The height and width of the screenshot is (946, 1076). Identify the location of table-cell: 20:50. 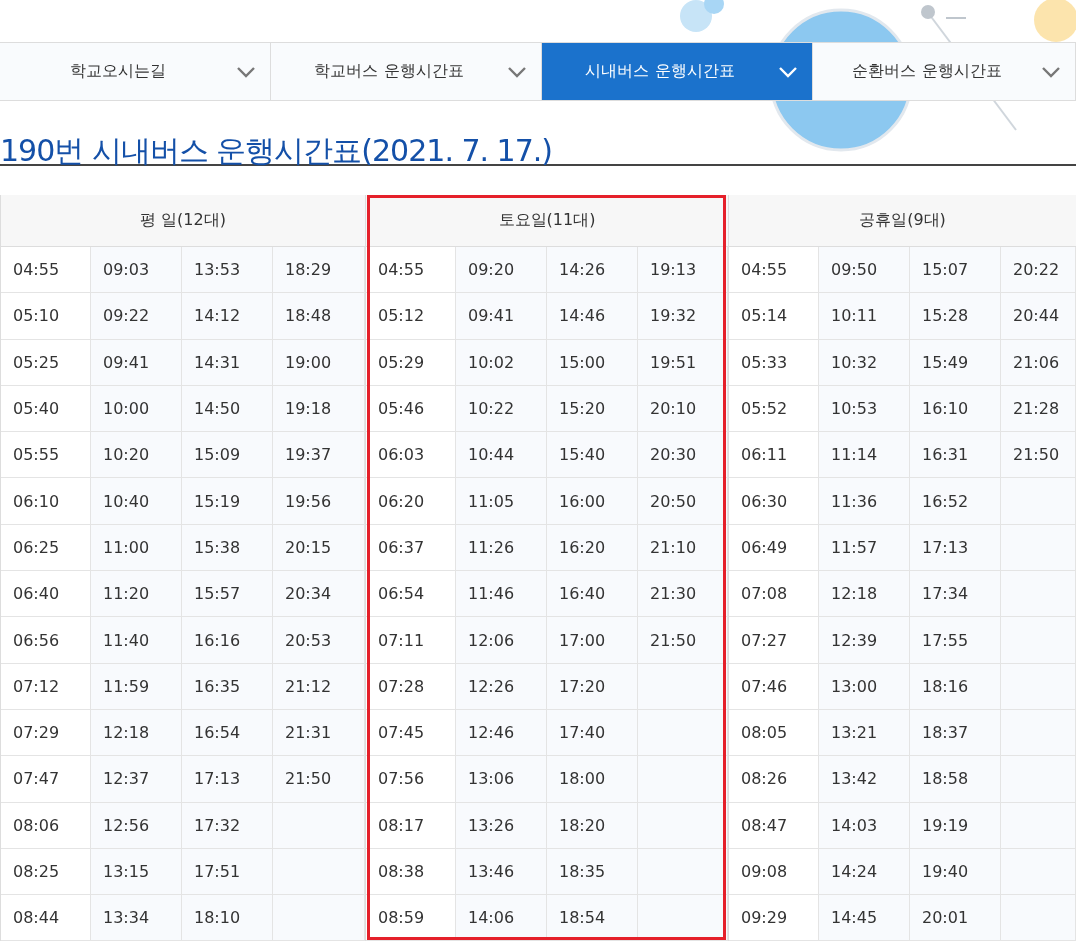
(683, 501).